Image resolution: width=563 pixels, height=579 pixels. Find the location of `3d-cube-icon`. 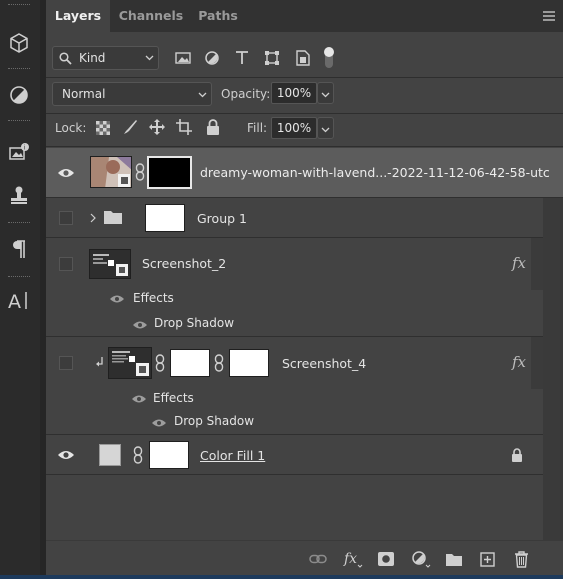

3d-cube-icon is located at coordinates (19, 43).